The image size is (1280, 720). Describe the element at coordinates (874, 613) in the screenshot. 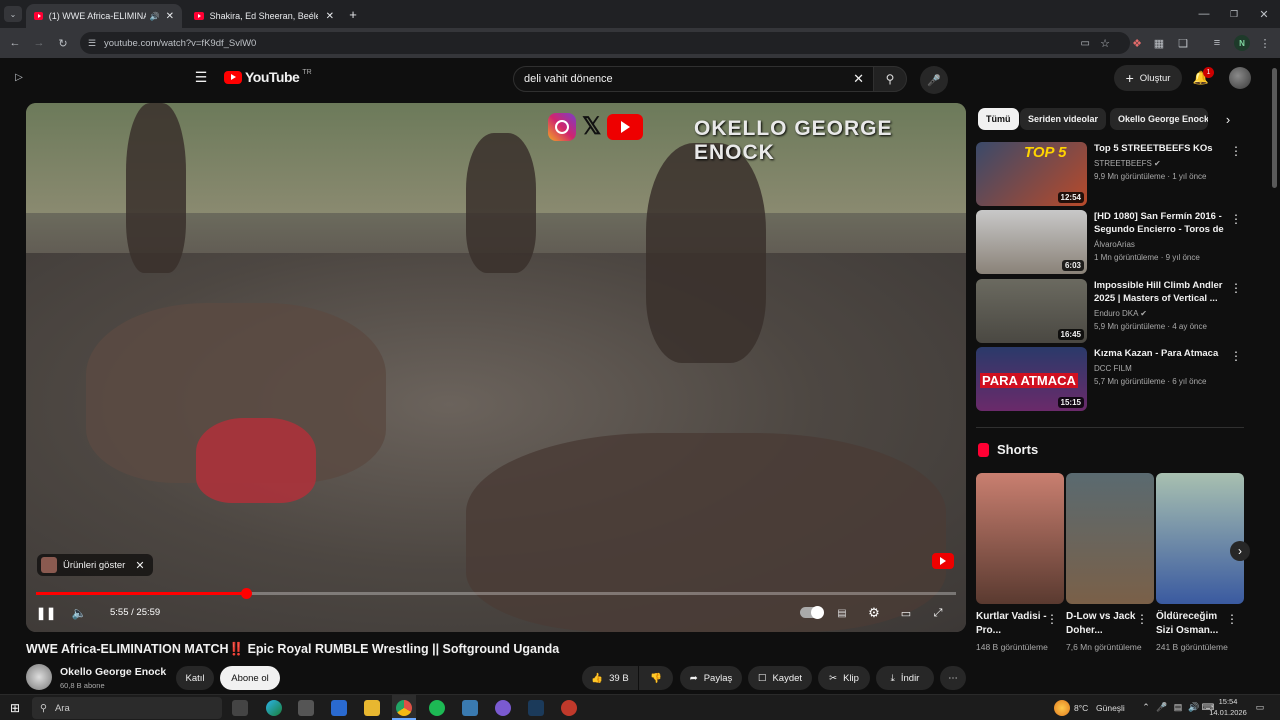

I see `settings-gear-icon: ⚙` at that location.